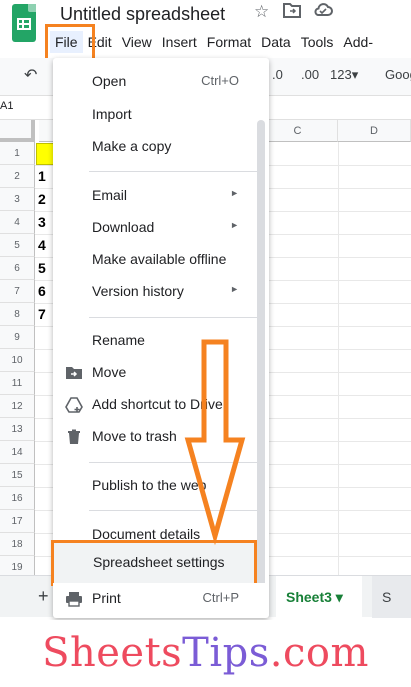  Describe the element at coordinates (17, 521) in the screenshot. I see `row-header: 17` at that location.